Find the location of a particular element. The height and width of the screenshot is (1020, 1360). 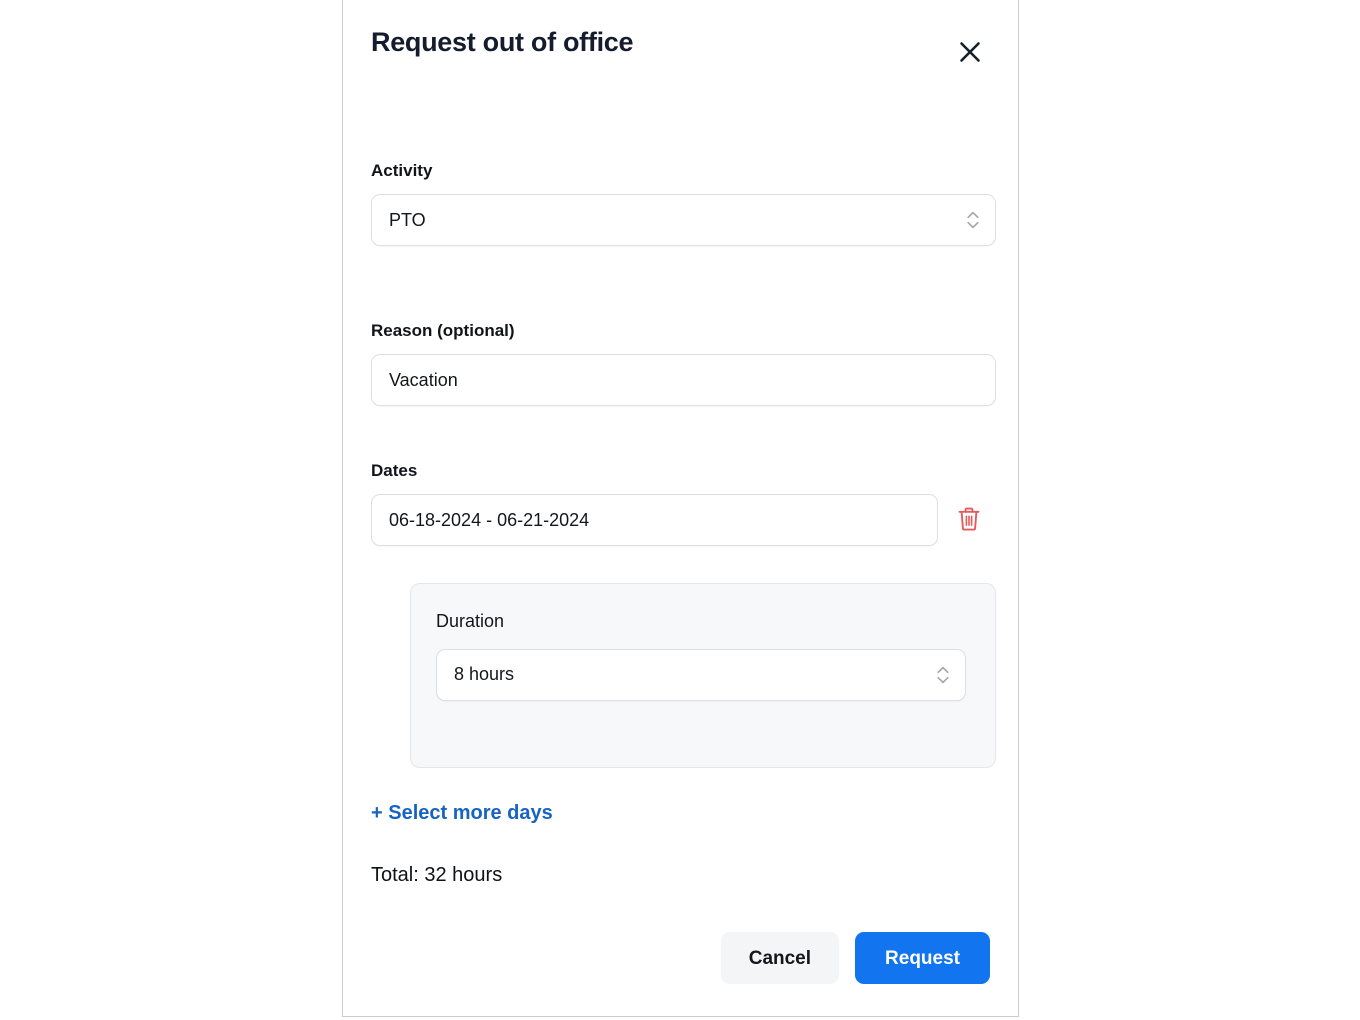

reason-field: Reason (optional) Vacation is located at coordinates (683, 364).